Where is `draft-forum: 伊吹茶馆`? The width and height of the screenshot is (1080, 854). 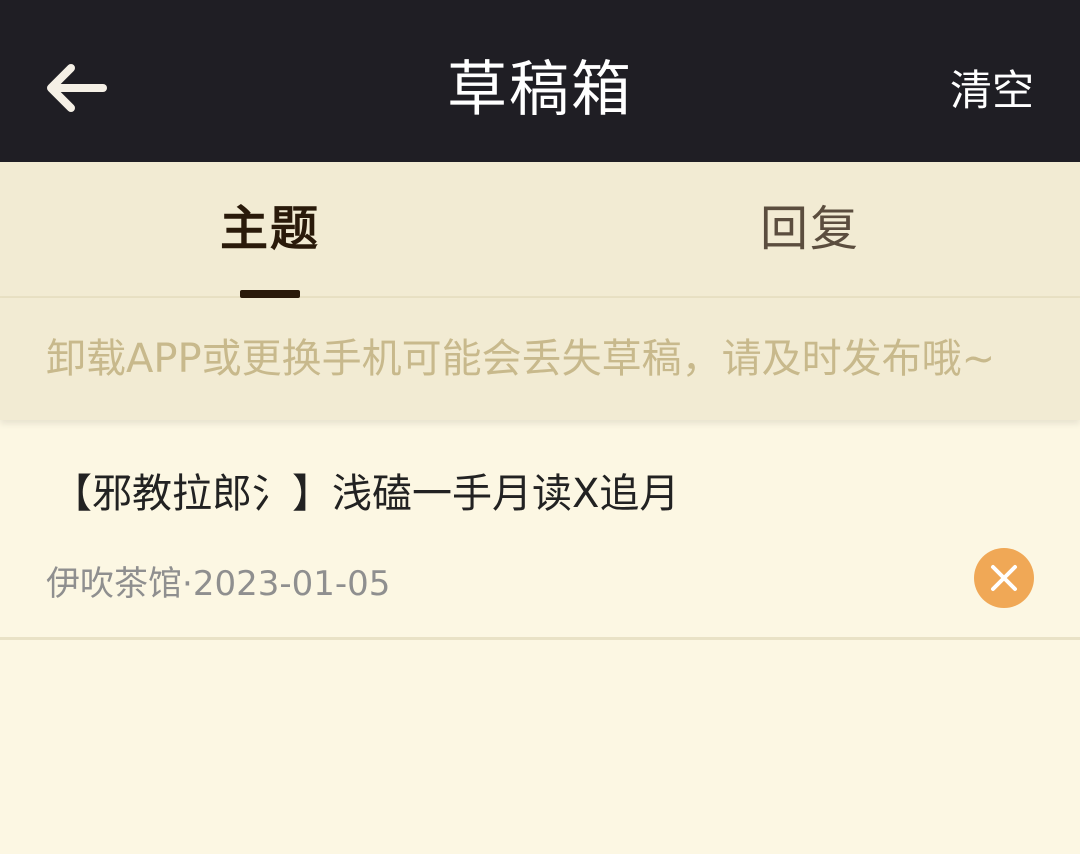 draft-forum: 伊吹茶馆 is located at coordinates (114, 584).